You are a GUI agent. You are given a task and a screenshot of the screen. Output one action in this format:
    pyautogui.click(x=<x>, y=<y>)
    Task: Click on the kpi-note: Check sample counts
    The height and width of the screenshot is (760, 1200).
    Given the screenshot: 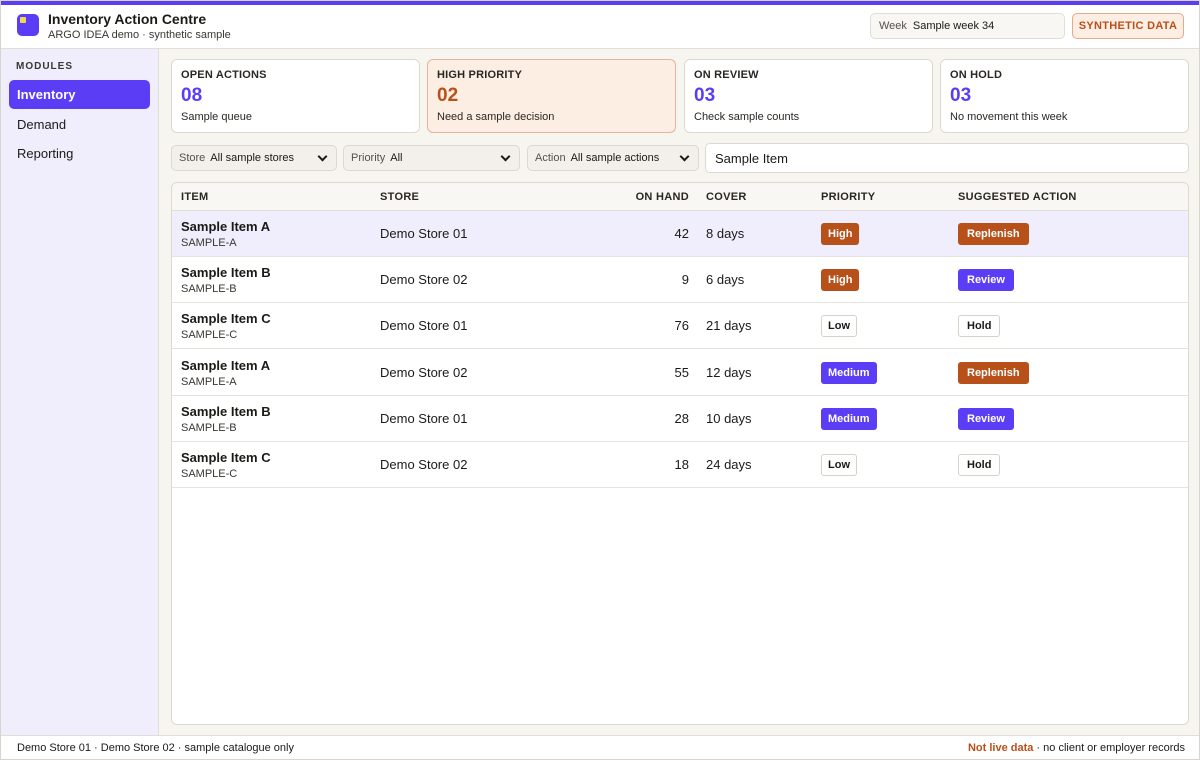 What is the action you would take?
    pyautogui.click(x=747, y=117)
    